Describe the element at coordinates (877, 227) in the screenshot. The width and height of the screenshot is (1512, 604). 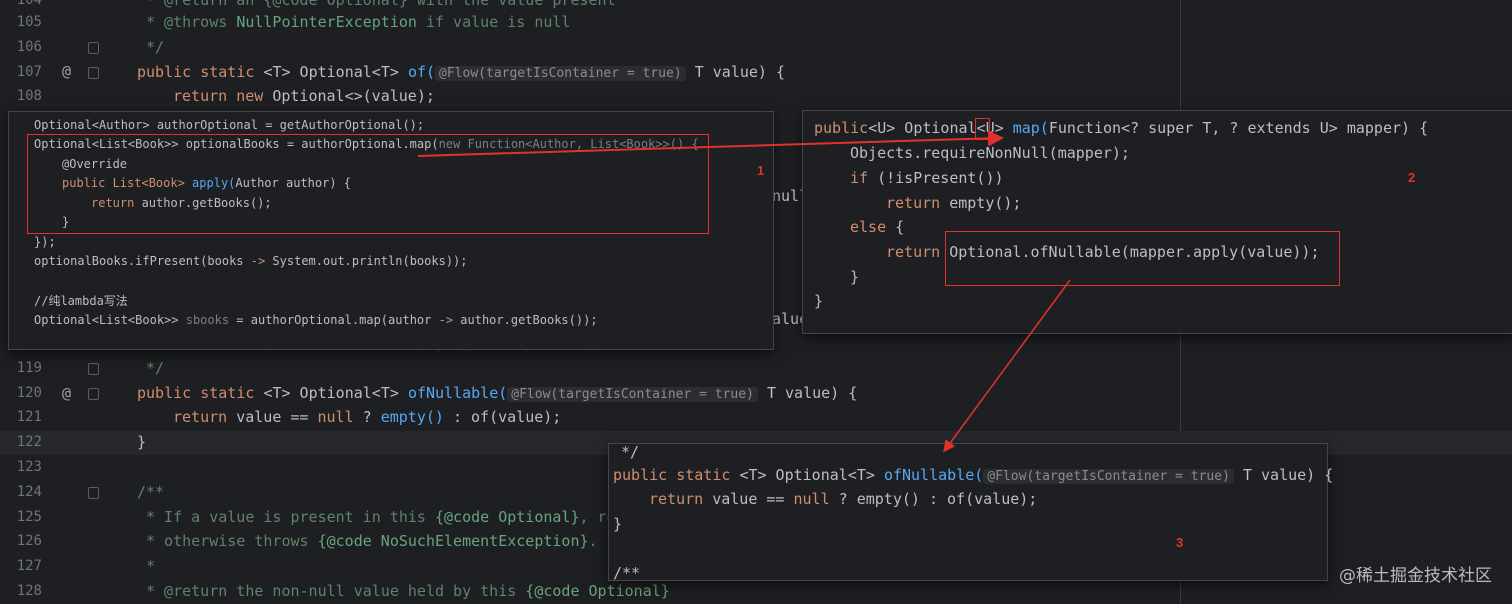
I see `code-line: else {` at that location.